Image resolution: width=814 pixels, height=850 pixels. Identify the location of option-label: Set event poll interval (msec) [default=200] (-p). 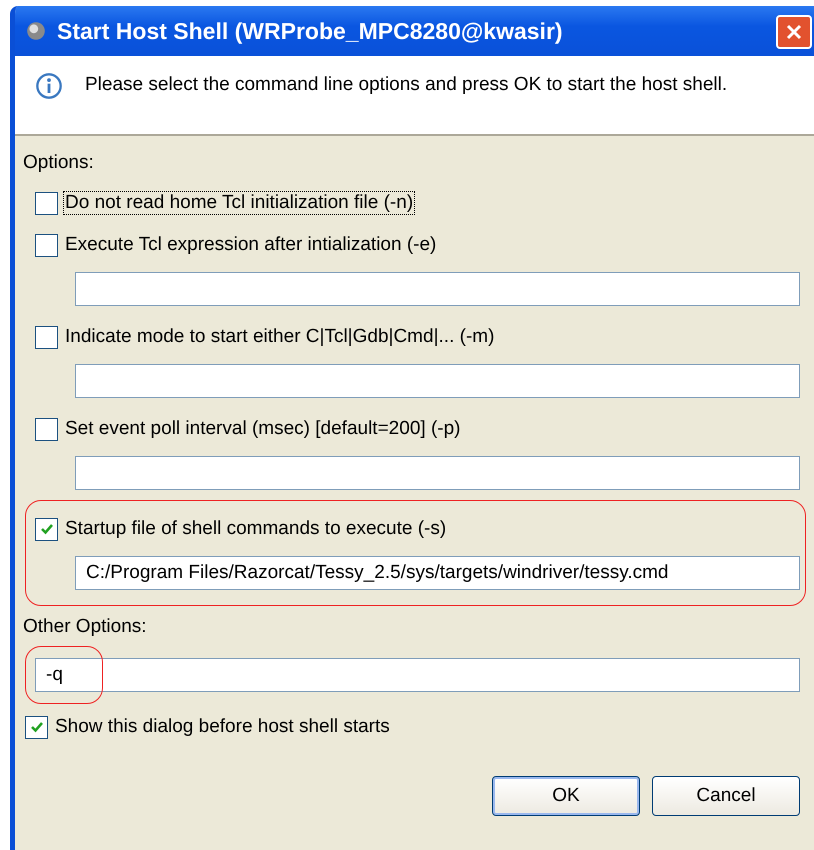
(263, 429).